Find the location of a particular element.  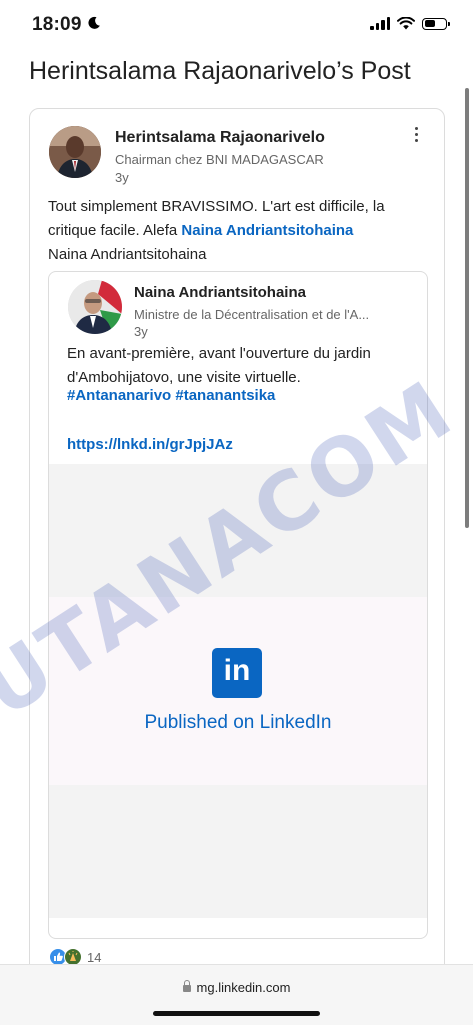

url-display: mg.linkedin.com is located at coordinates (236, 987).